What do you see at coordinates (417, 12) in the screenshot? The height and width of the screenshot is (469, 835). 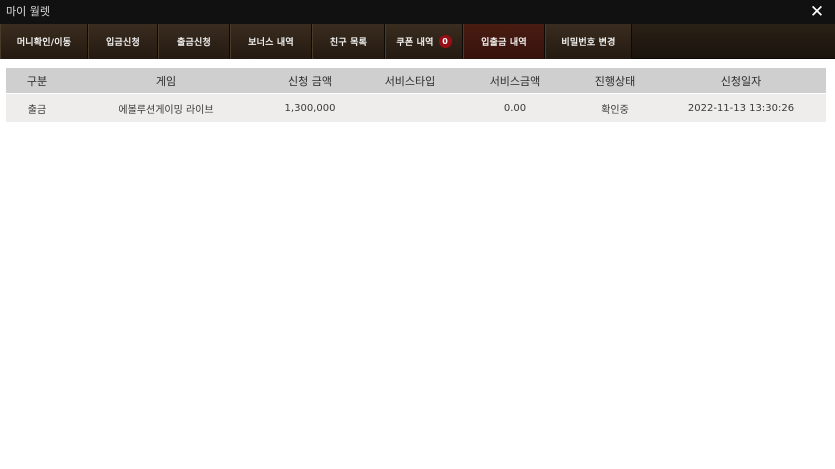 I see `window-titlebar: 마이 월렛 ✕` at bounding box center [417, 12].